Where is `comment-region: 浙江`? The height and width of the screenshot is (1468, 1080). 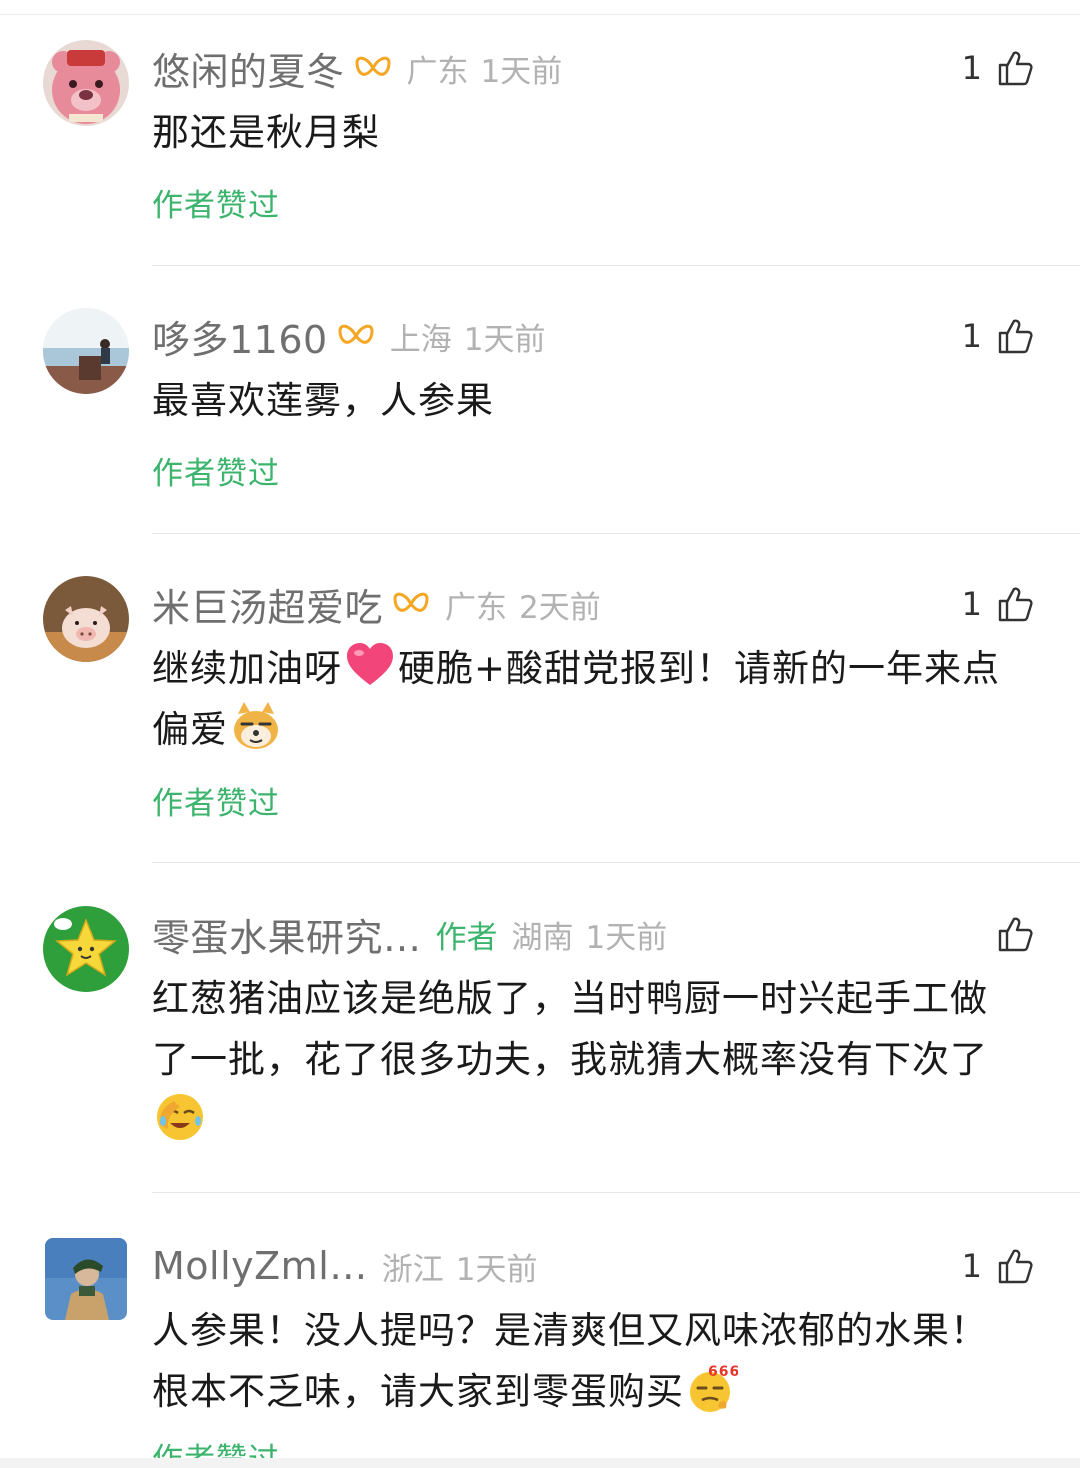
comment-region: 浙江 is located at coordinates (412, 1269).